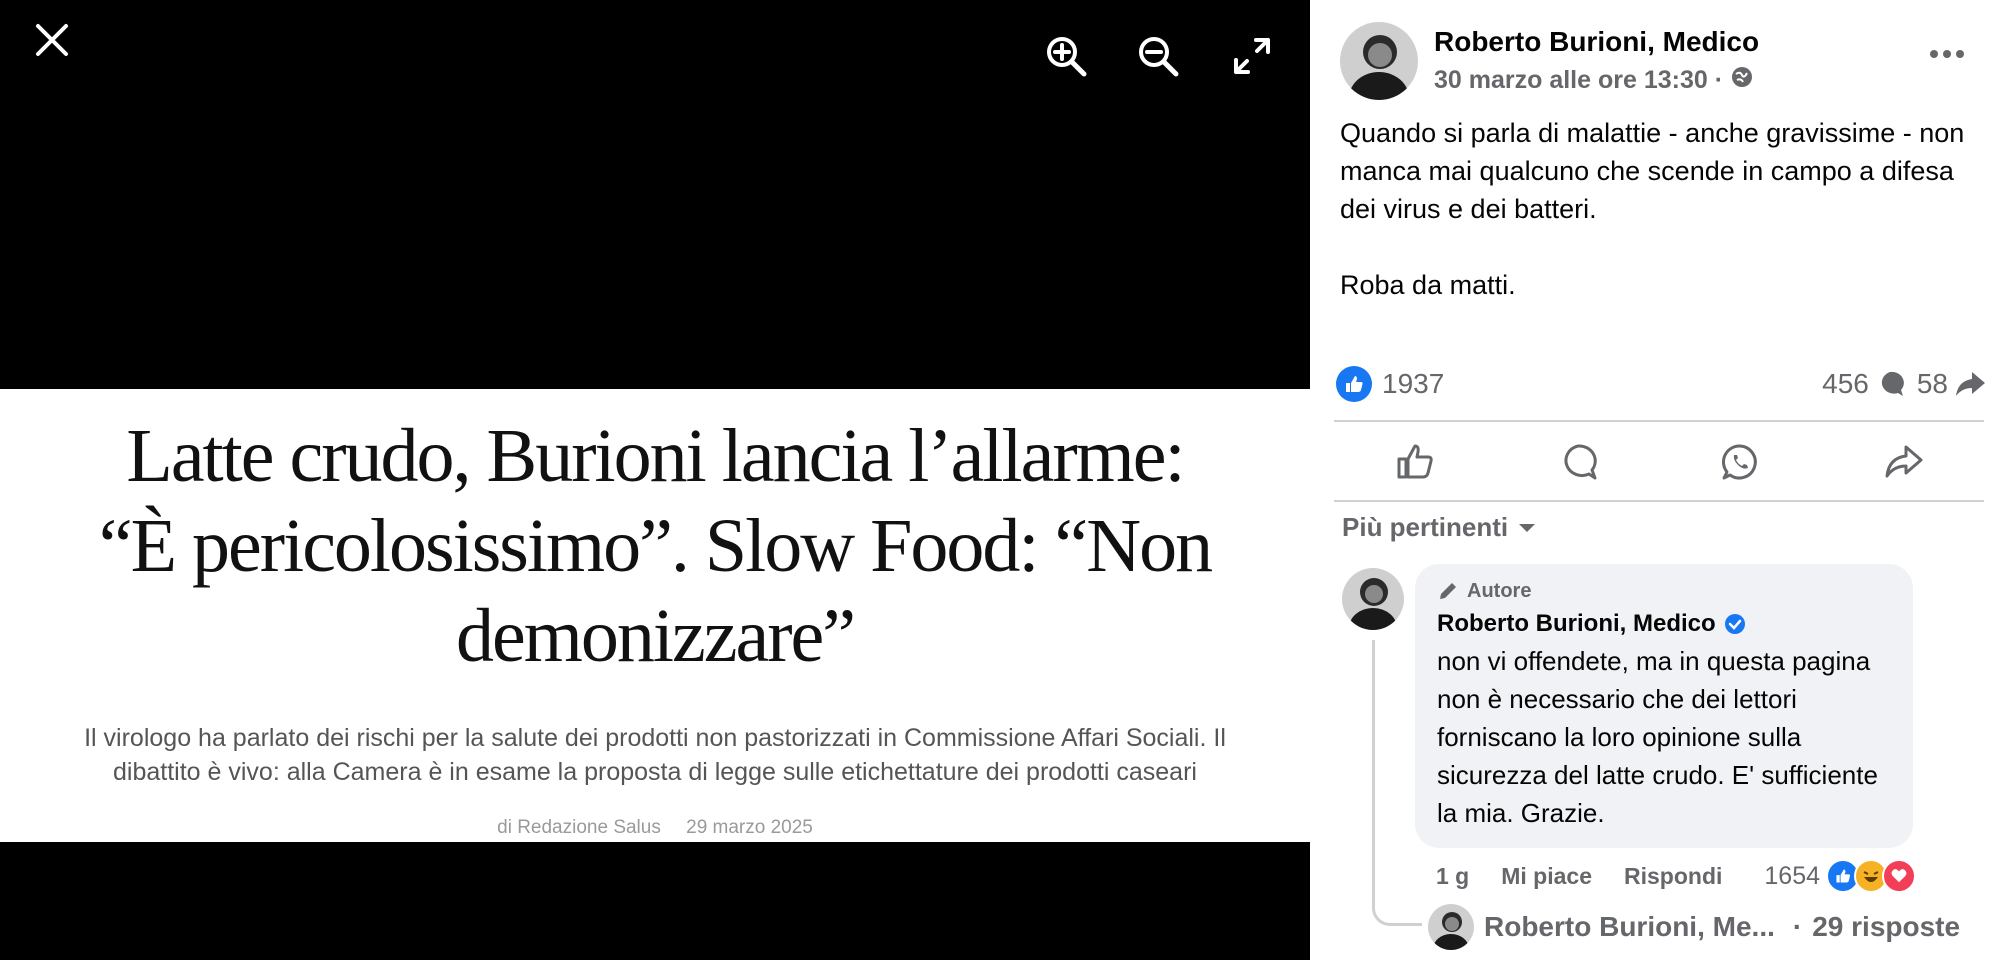 This screenshot has width=2000, height=960. I want to click on comment-button, so click(1578, 462).